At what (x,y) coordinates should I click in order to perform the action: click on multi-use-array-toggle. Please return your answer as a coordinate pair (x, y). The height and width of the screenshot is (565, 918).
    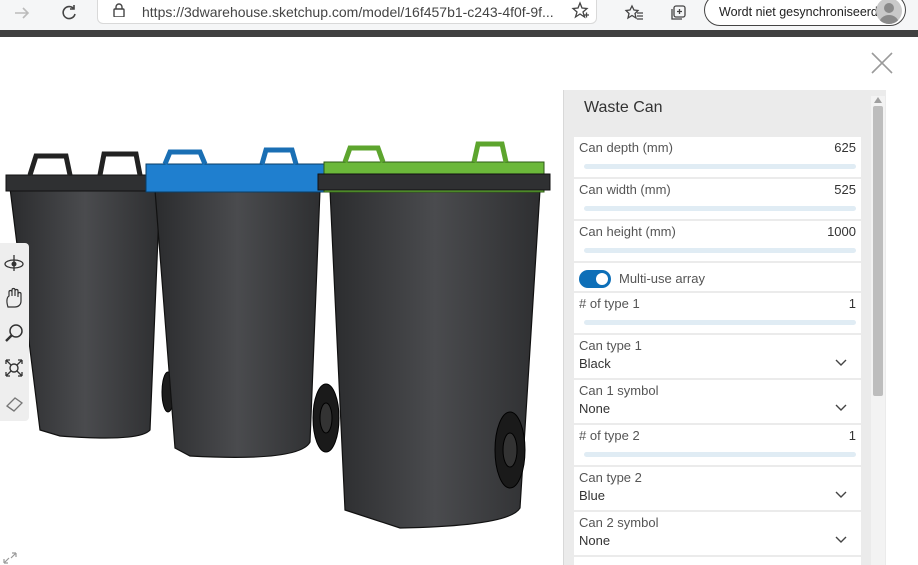
    Looking at the image, I should click on (595, 279).